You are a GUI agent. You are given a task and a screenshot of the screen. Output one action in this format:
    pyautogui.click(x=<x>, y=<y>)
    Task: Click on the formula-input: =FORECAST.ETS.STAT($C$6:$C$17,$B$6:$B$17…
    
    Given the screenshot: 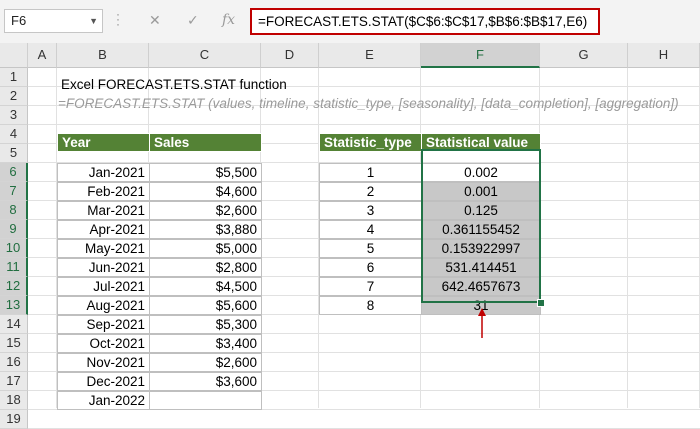 What is the action you would take?
    pyautogui.click(x=425, y=21)
    